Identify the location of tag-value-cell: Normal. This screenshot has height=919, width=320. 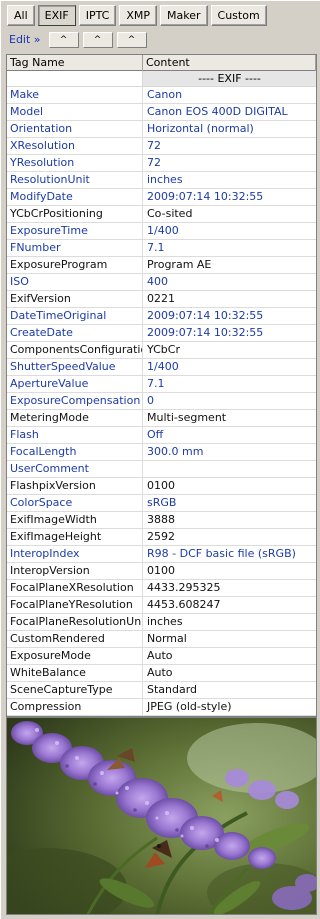
(167, 638).